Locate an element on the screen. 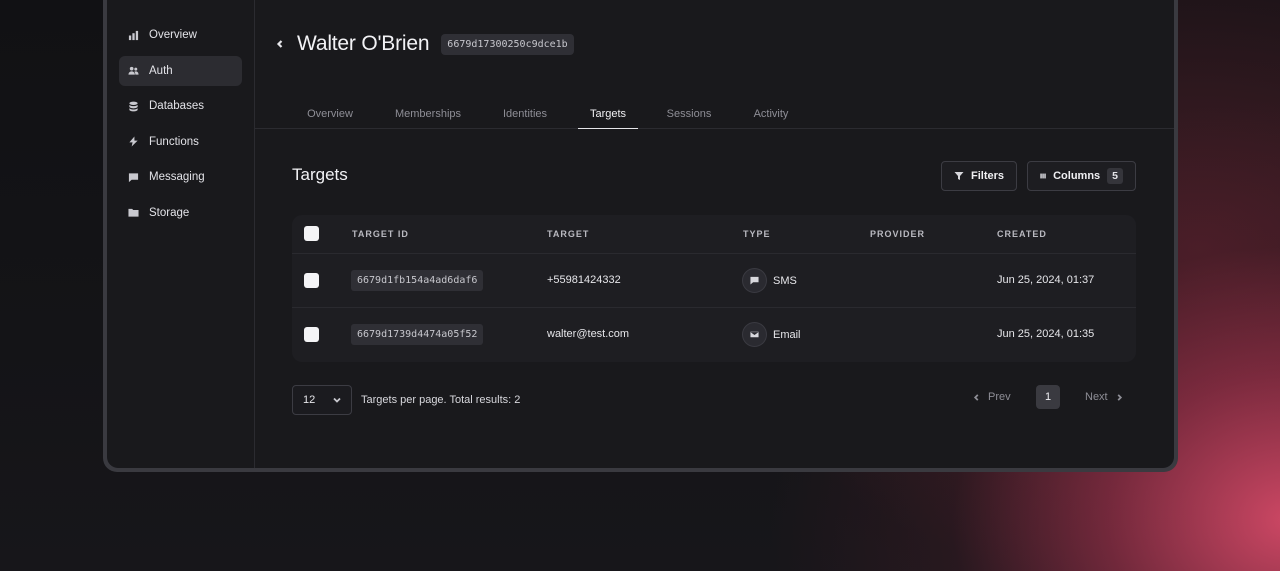 This screenshot has width=1280, height=571. target-id-cell: 6679d1739d4474a05f52 is located at coordinates (417, 334).